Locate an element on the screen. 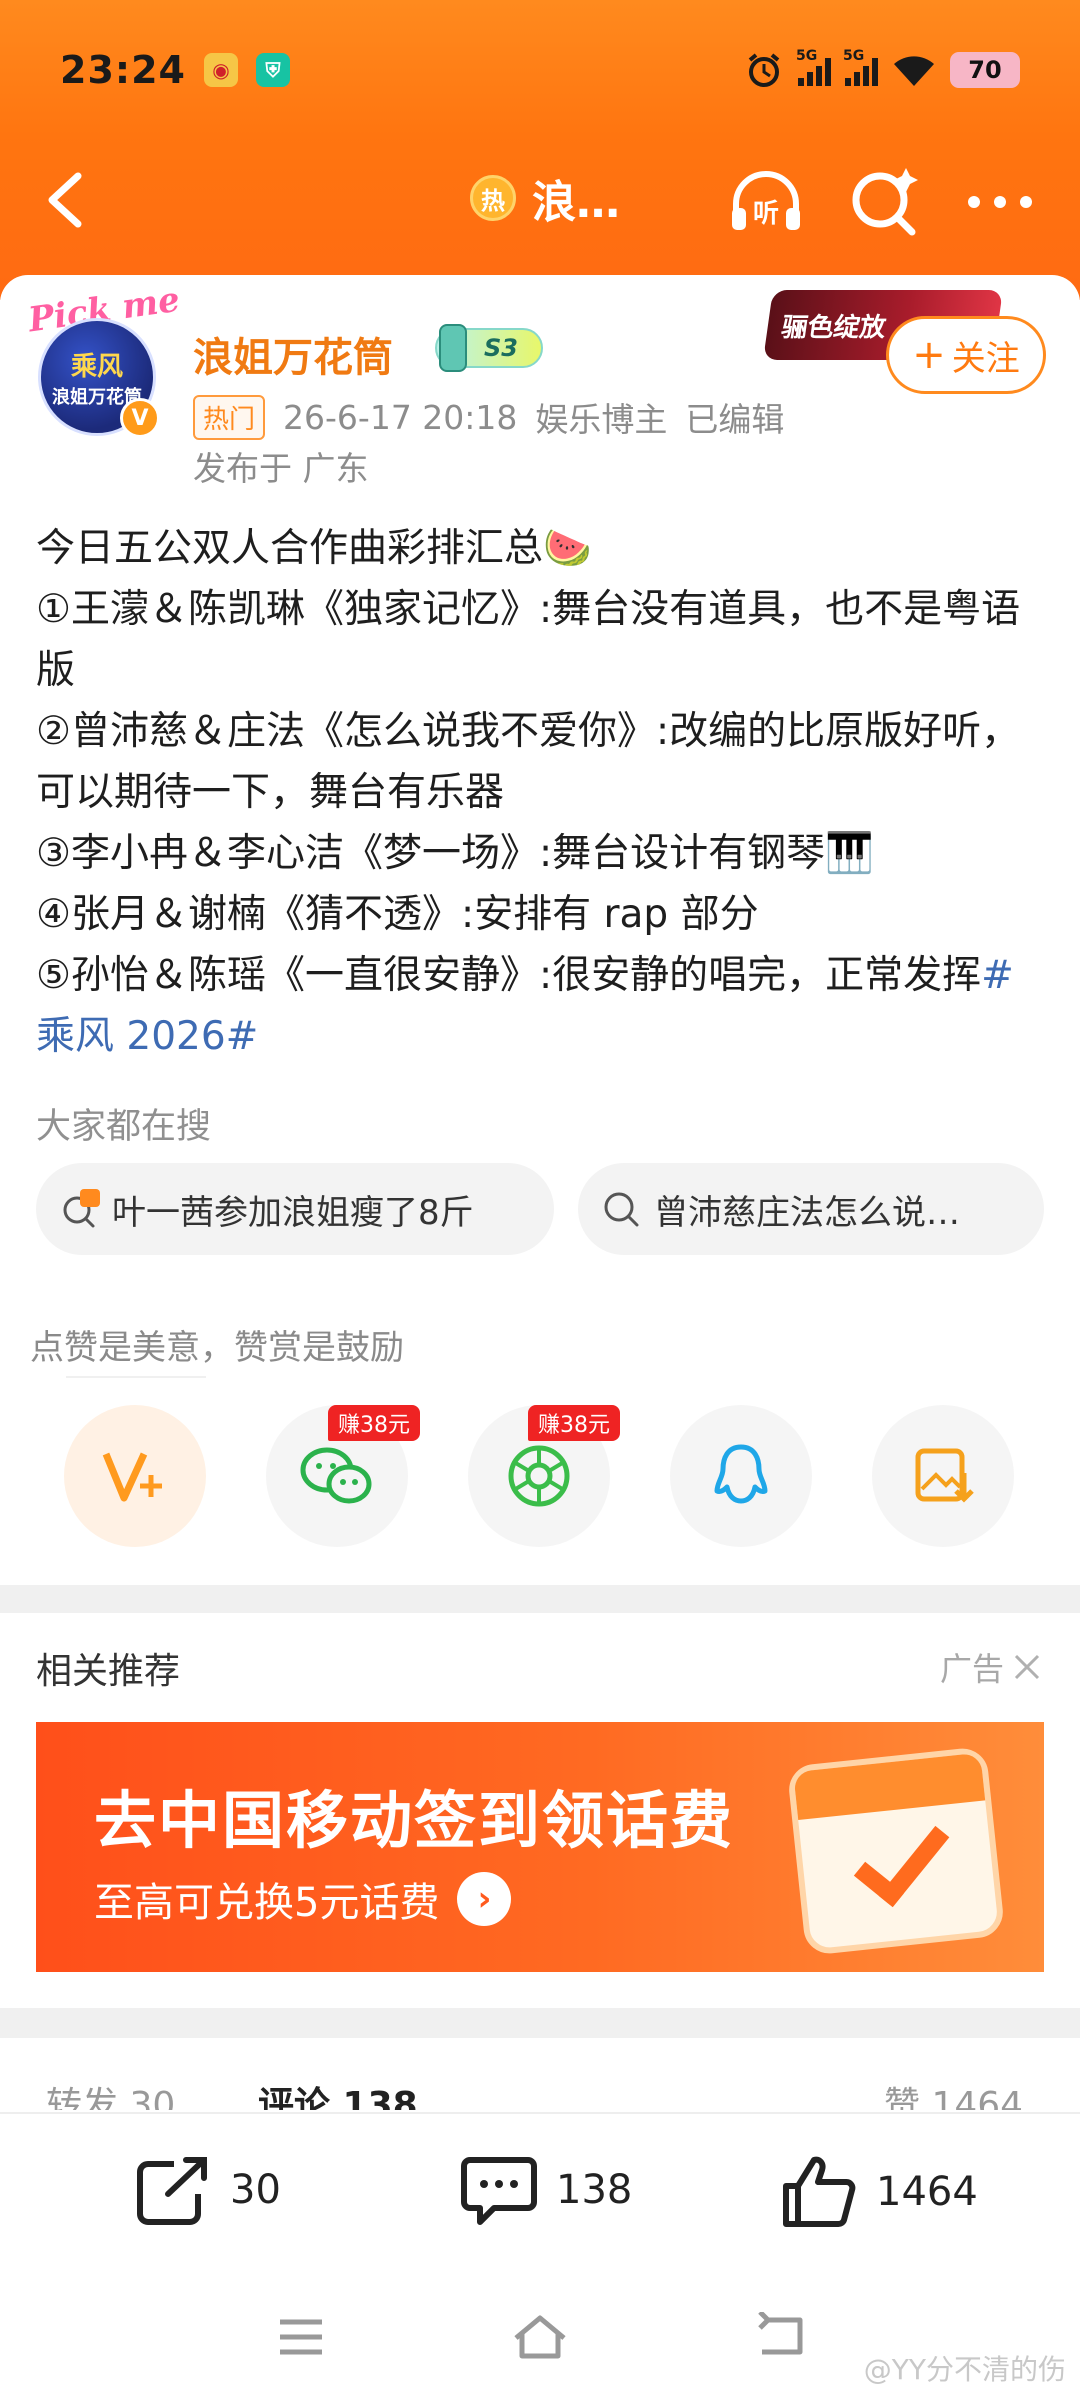 The height and width of the screenshot is (2400, 1080). post-meta: 热门 26-6-17 20:18 娱乐博主 已编辑 is located at coordinates (488, 417).